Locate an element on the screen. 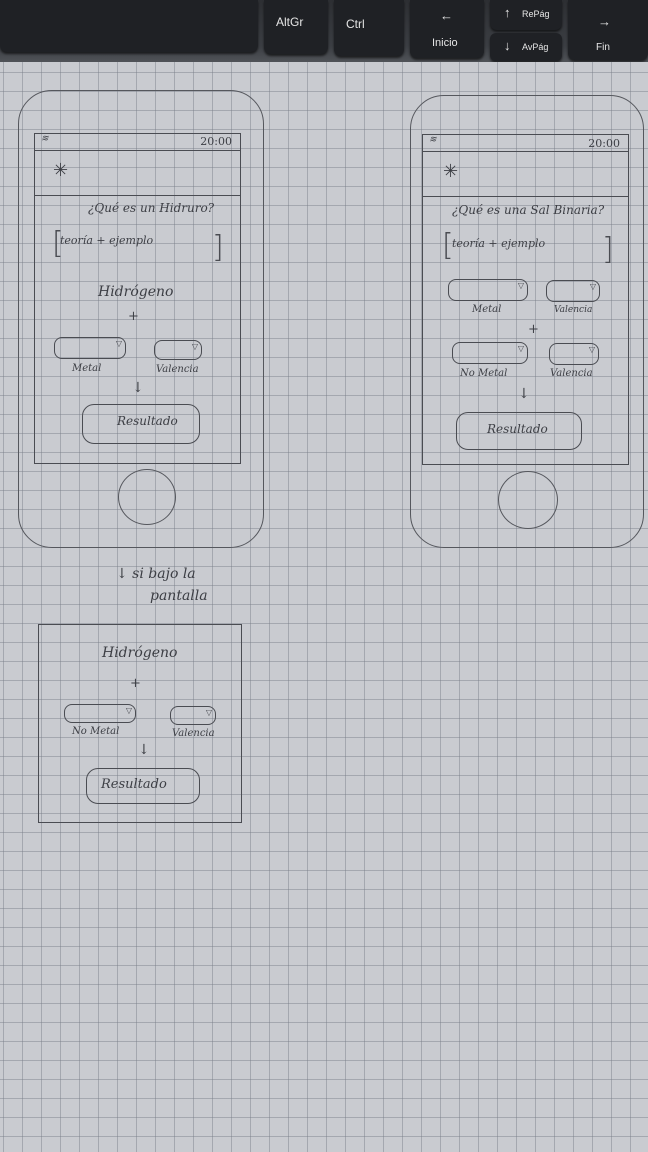  scroll-note-line1: ↓ si bajo la is located at coordinates (156, 574).